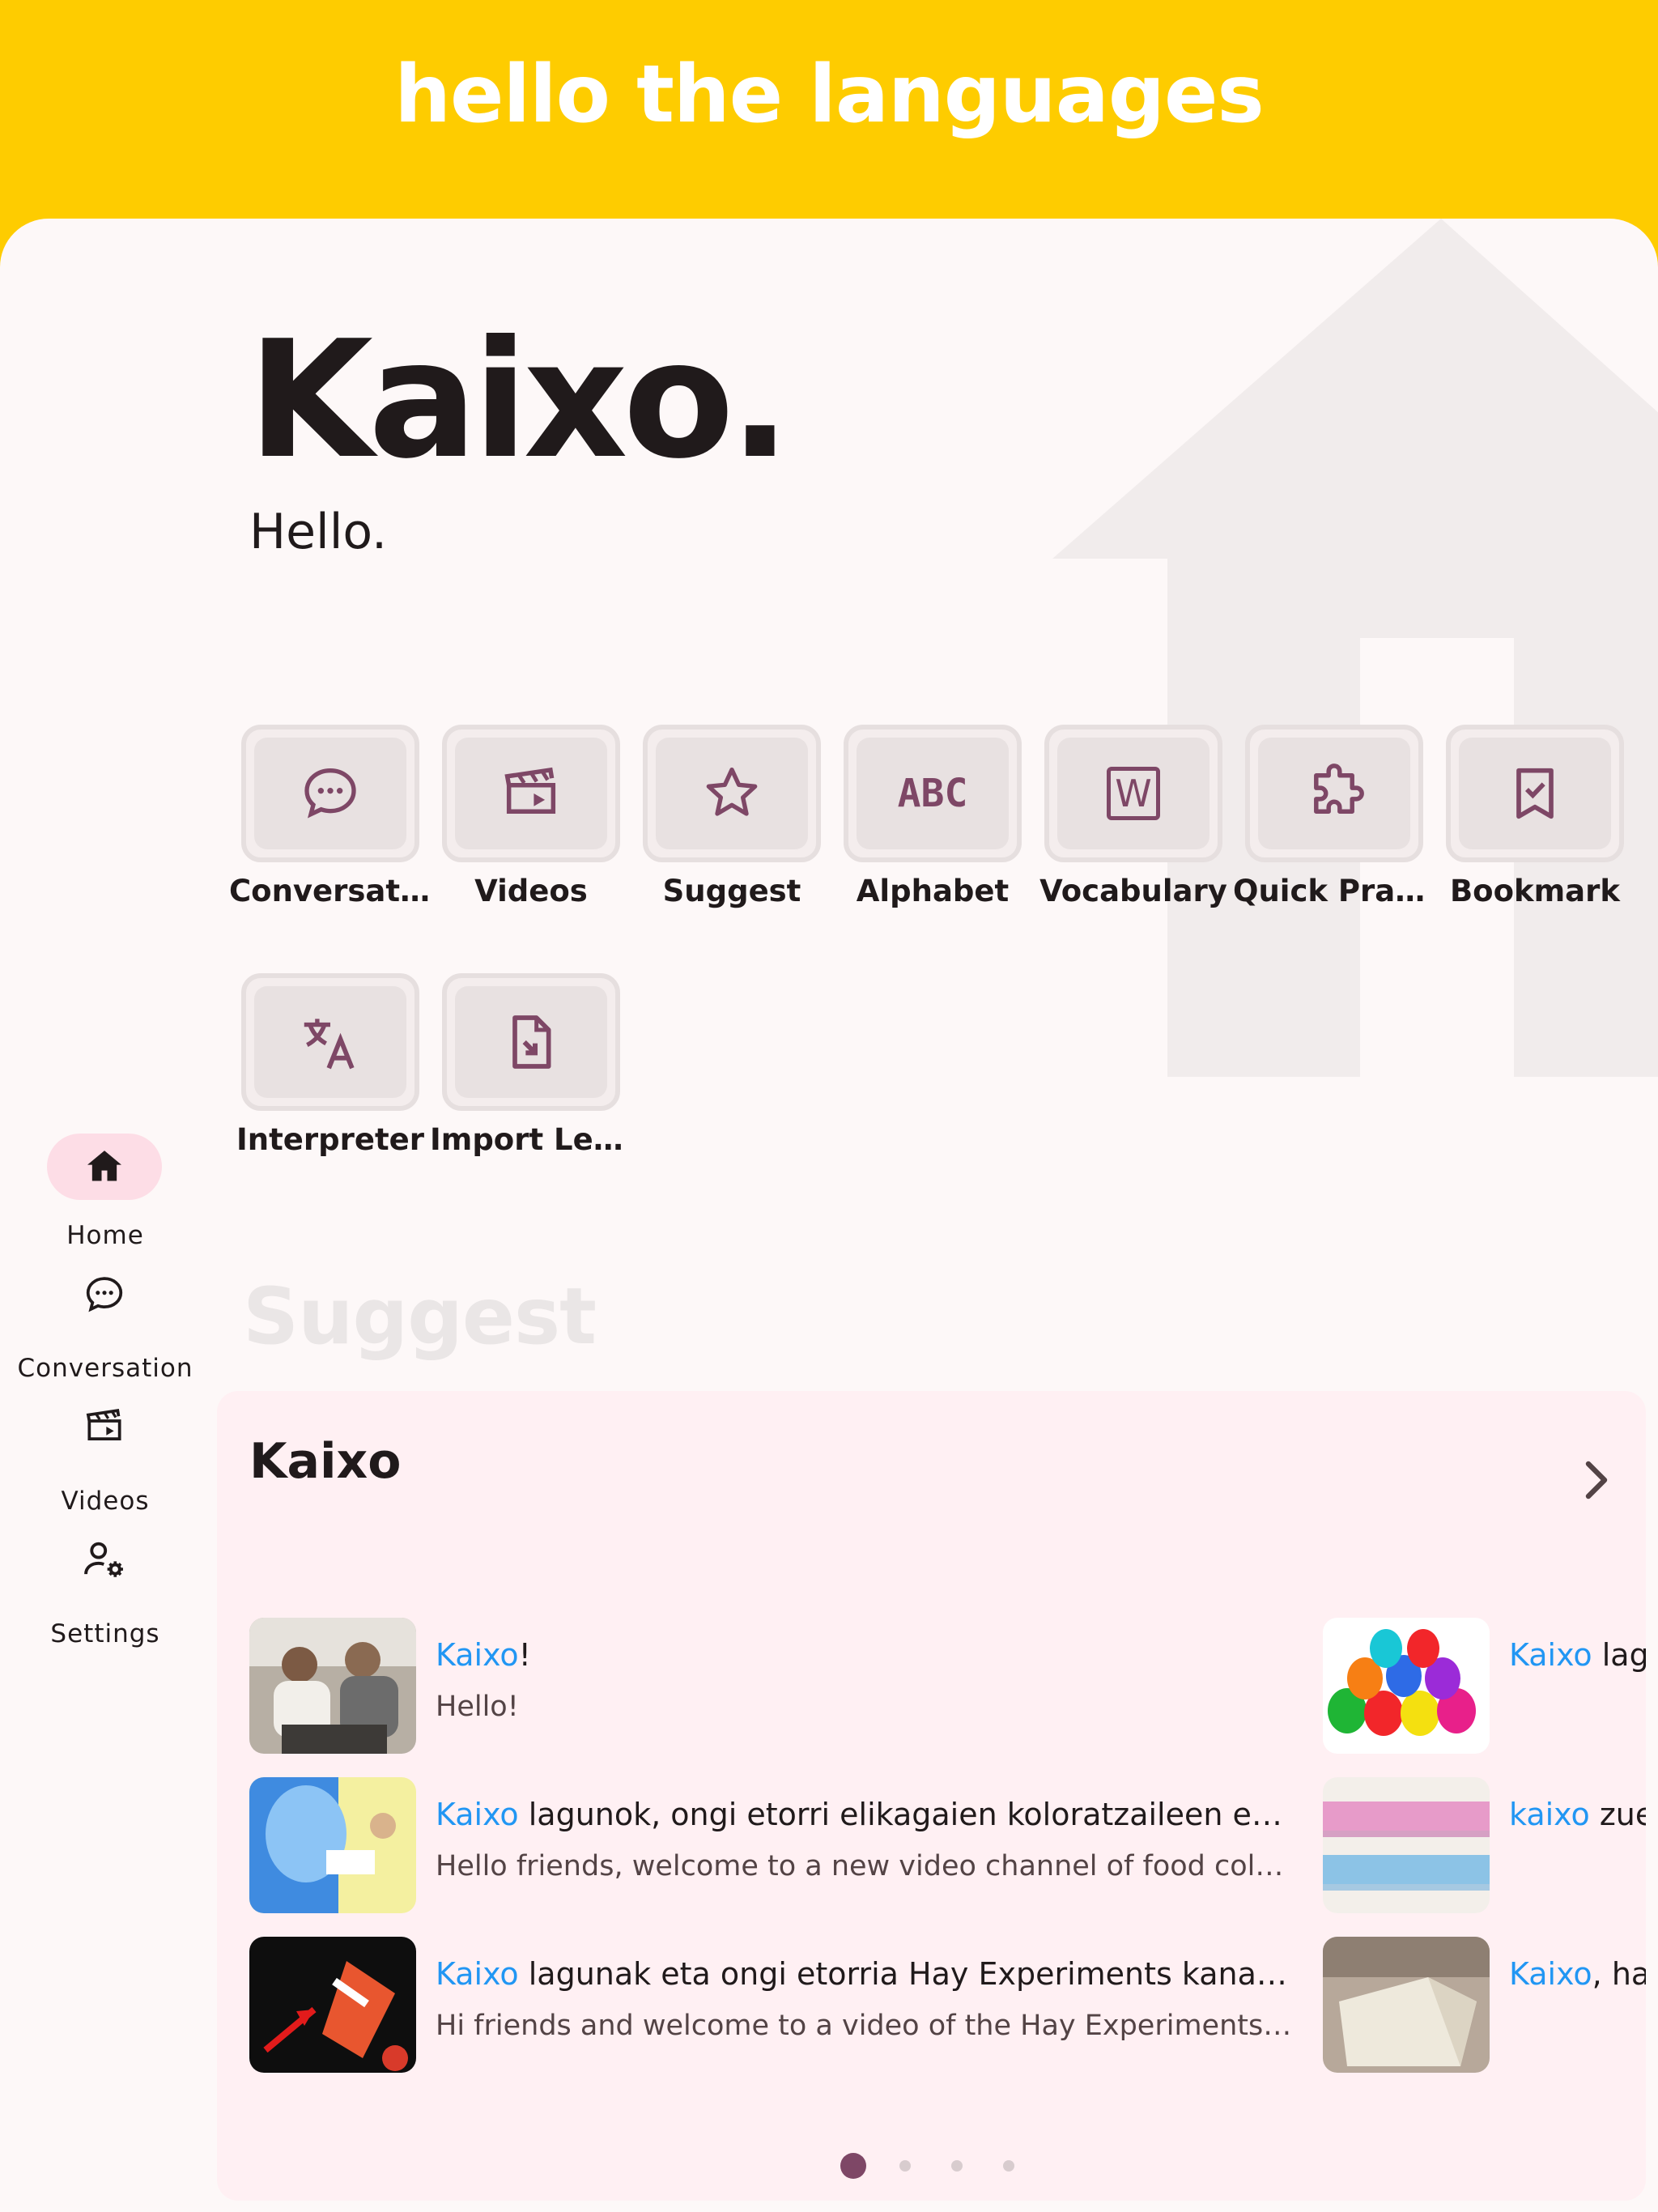 Image resolution: width=1658 pixels, height=2212 pixels. Describe the element at coordinates (732, 792) in the screenshot. I see `star-icon` at that location.